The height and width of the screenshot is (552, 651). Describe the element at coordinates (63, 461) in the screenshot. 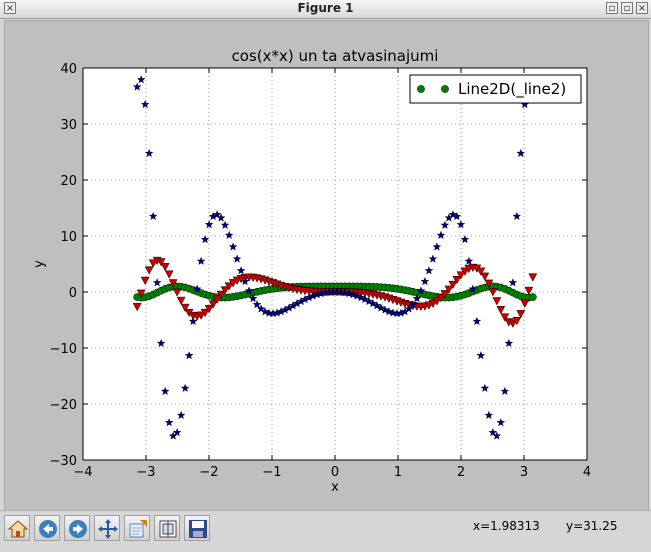

I see `y-tick-label: −30` at that location.